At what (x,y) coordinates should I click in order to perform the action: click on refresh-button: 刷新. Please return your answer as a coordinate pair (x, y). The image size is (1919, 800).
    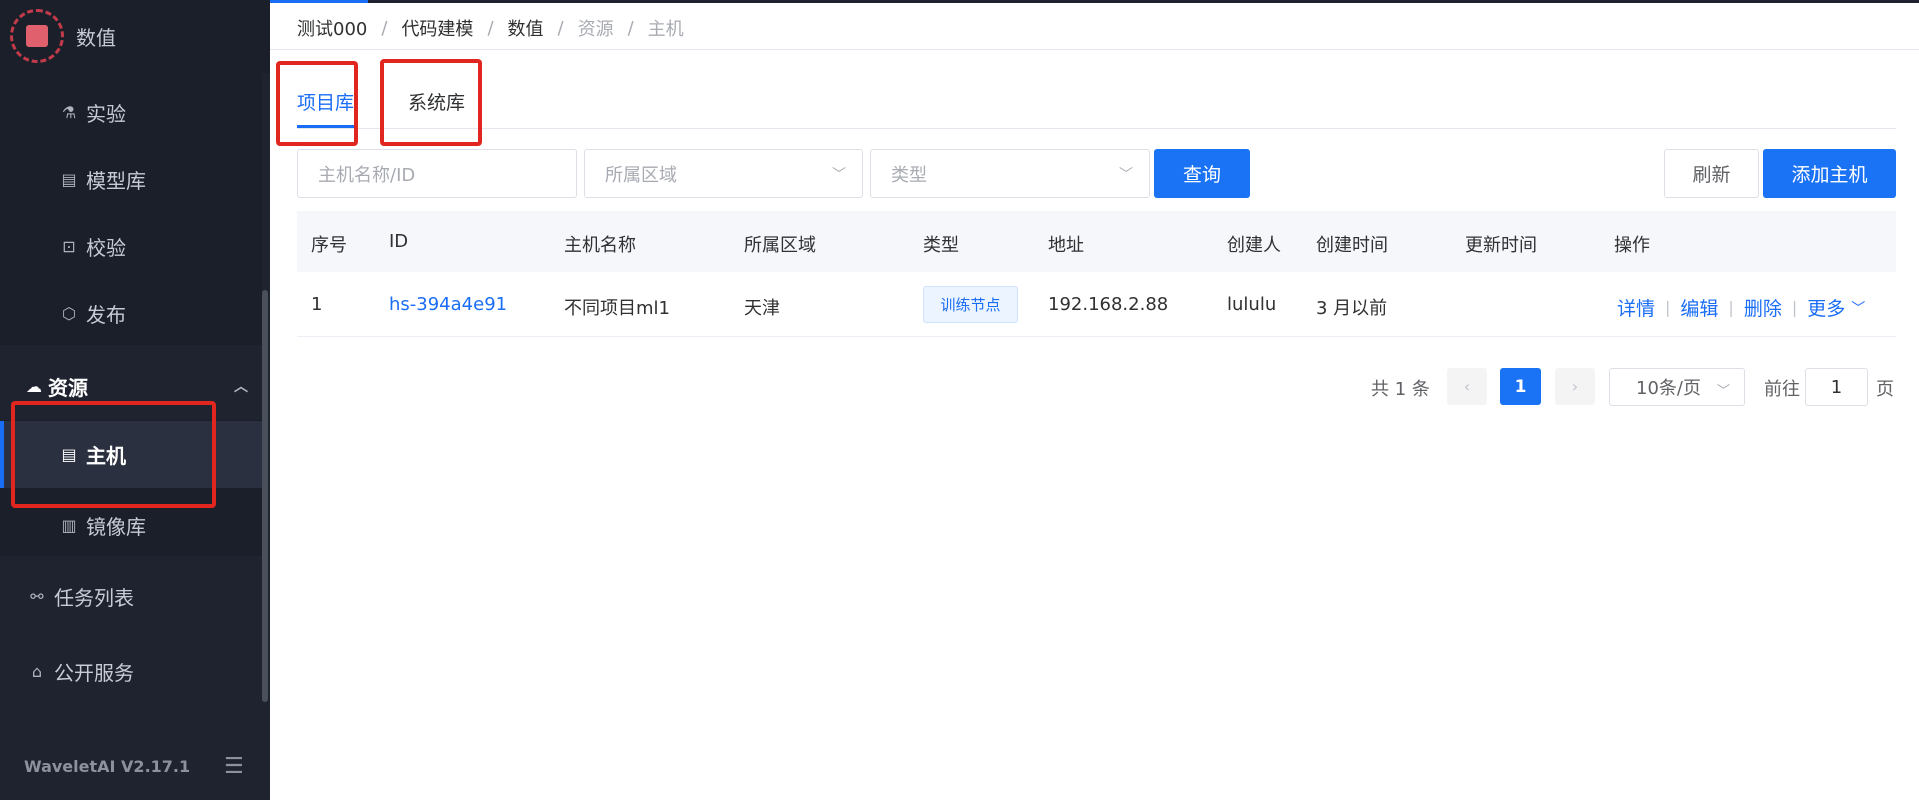
    Looking at the image, I should click on (1711, 173).